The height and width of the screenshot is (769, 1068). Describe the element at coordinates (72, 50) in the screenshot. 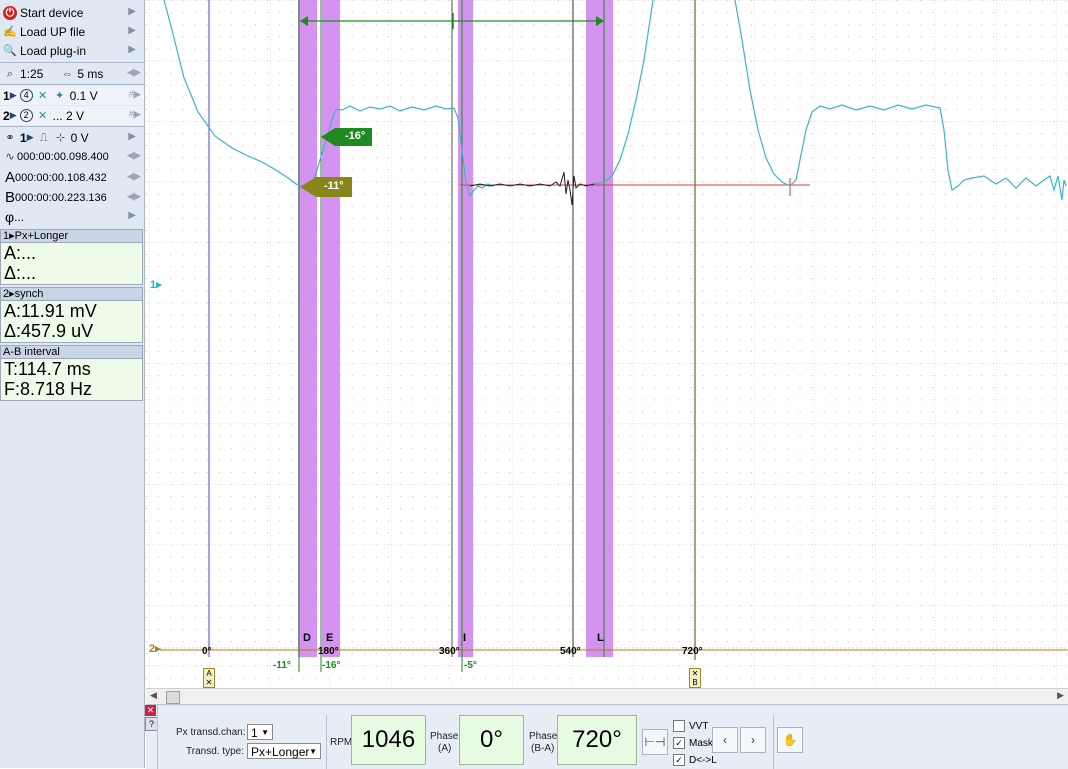

I see `load-plugin-item: 🔍 Load plug-in ▶` at that location.